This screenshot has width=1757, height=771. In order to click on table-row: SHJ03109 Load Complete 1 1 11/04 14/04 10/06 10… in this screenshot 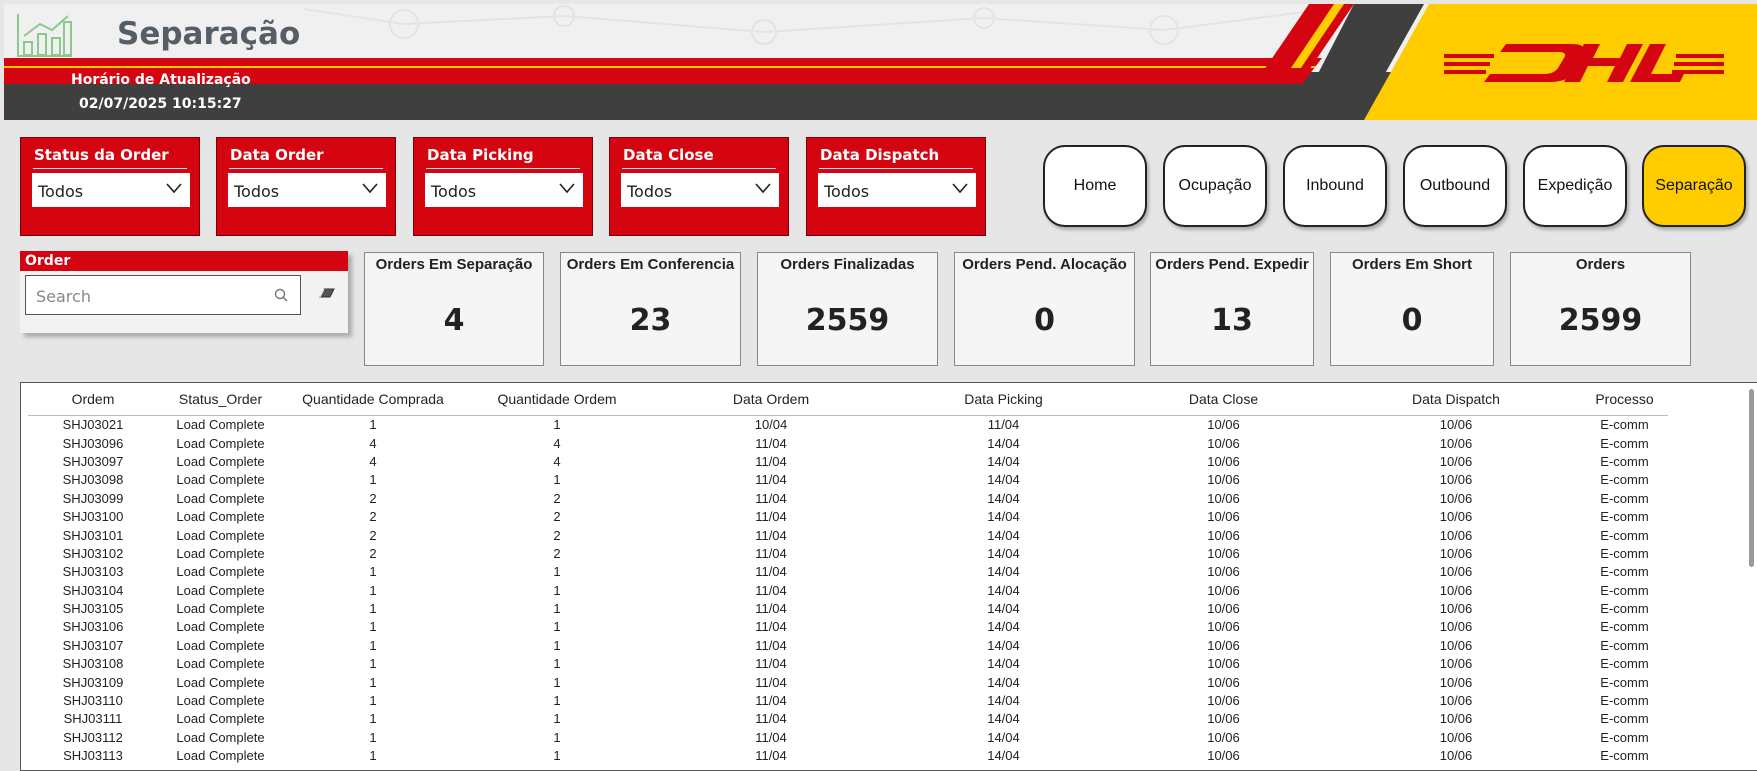, I will do `click(848, 682)`.